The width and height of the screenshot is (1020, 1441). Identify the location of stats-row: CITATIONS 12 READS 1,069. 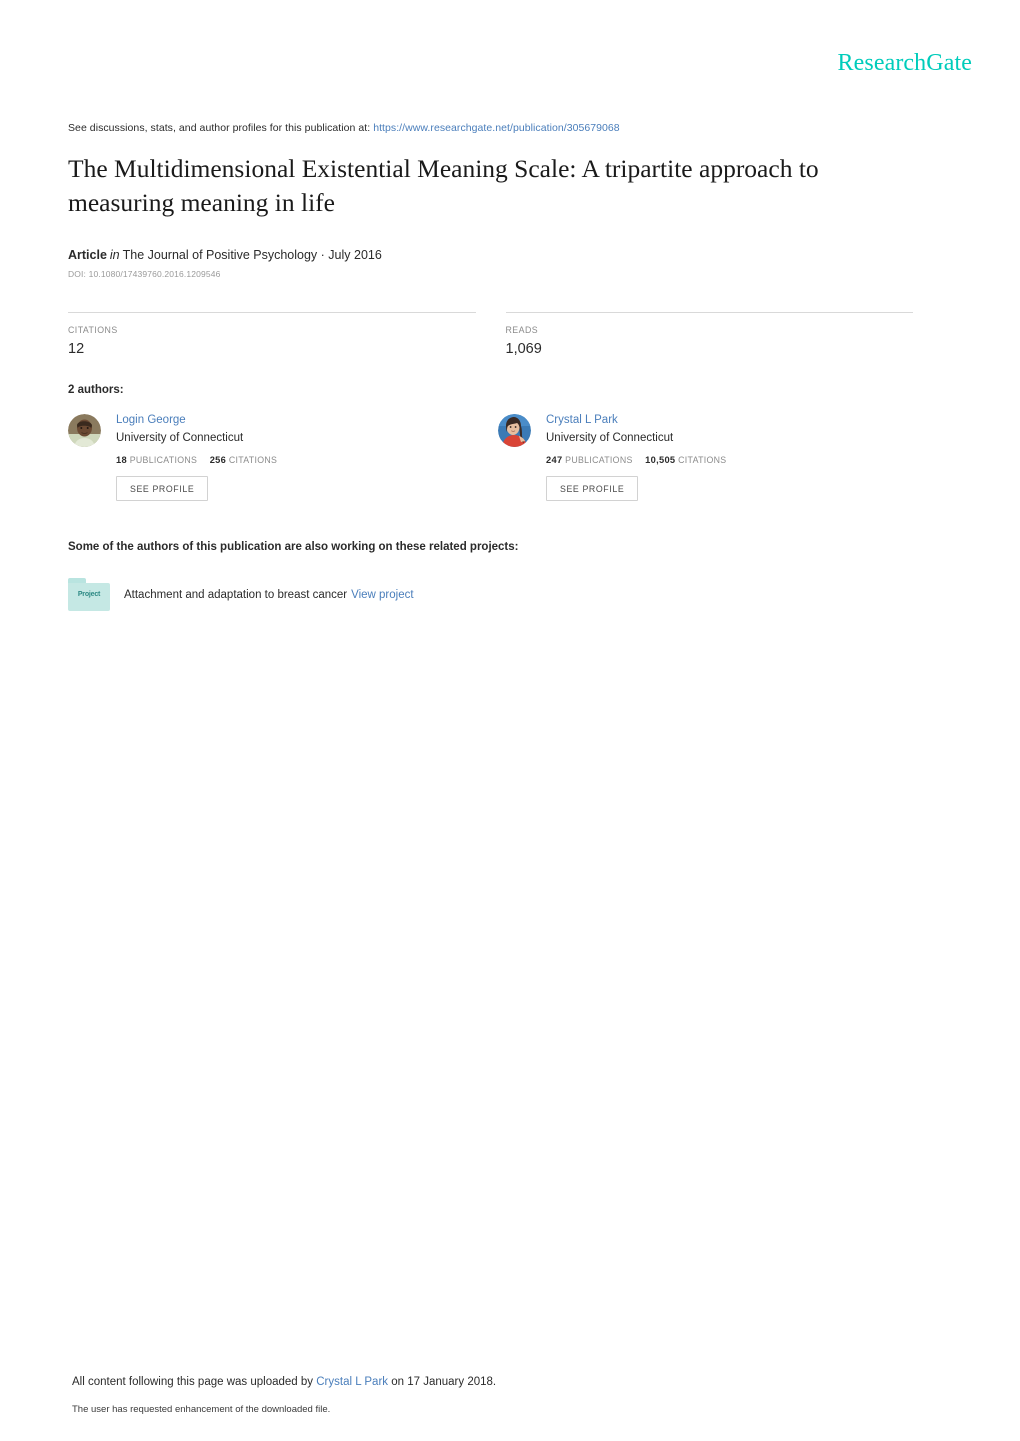
(490, 334).